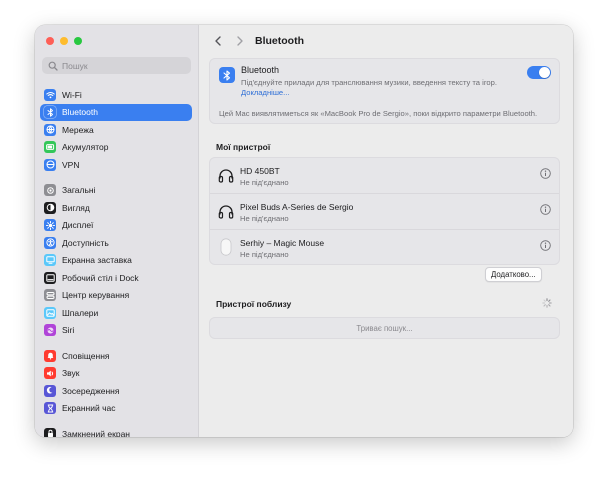 This screenshot has width=608, height=483. What do you see at coordinates (116, 313) in the screenshot?
I see `sidebar-item-wallpaper: Шпалери` at bounding box center [116, 313].